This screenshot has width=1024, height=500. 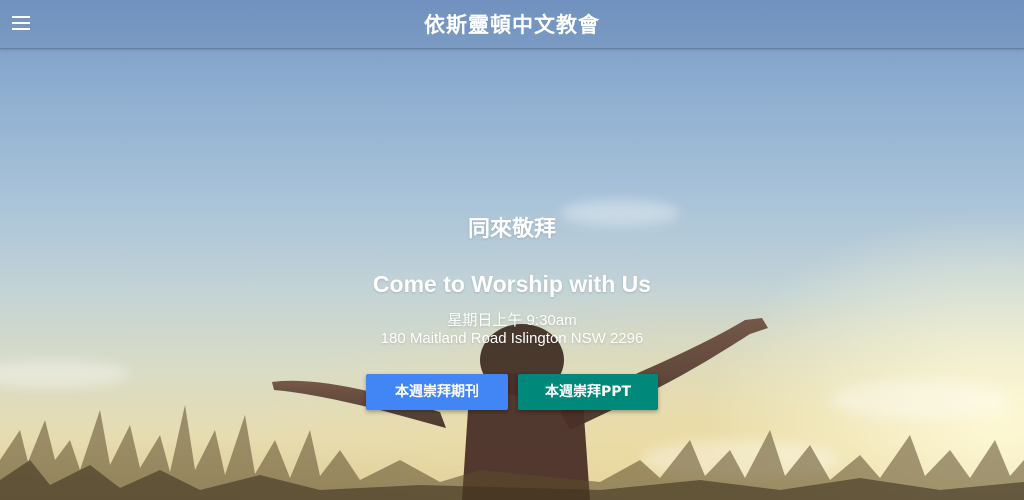 I want to click on top-app-bar: 依斯靈頓中文教會, so click(x=512, y=24).